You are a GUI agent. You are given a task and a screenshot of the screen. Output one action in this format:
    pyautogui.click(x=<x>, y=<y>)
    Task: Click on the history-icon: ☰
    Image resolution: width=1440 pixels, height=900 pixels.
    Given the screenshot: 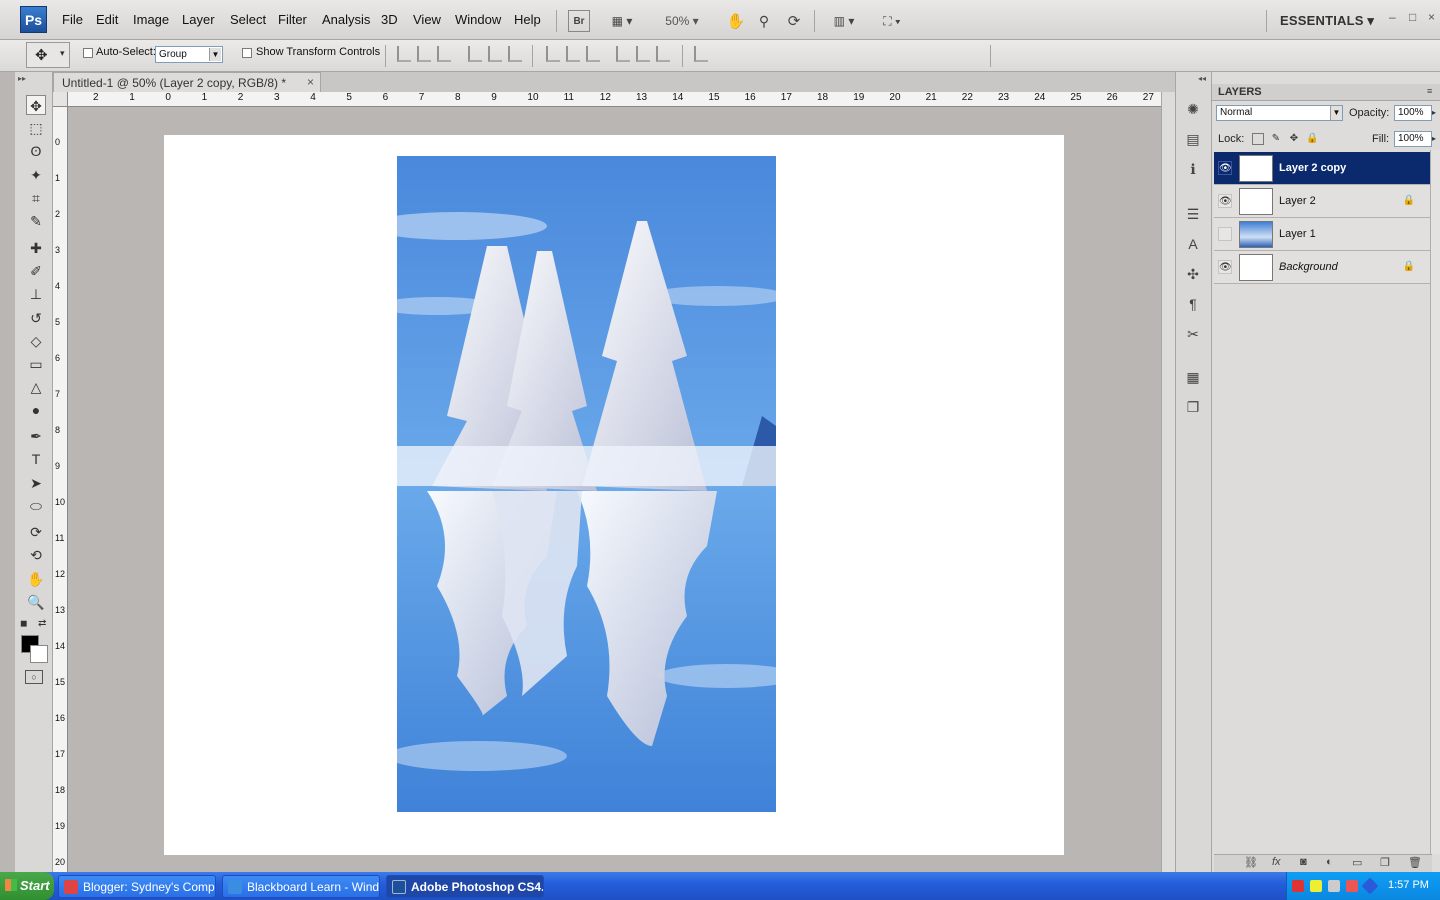 What is the action you would take?
    pyautogui.click(x=1193, y=214)
    